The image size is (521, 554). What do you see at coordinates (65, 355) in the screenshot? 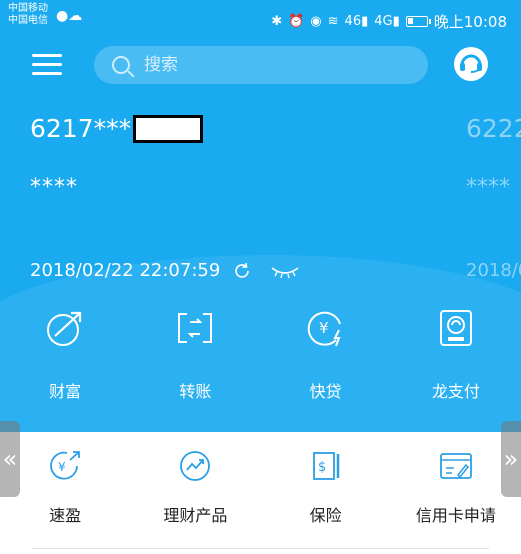
I see `nav-item-wealth: 财富` at bounding box center [65, 355].